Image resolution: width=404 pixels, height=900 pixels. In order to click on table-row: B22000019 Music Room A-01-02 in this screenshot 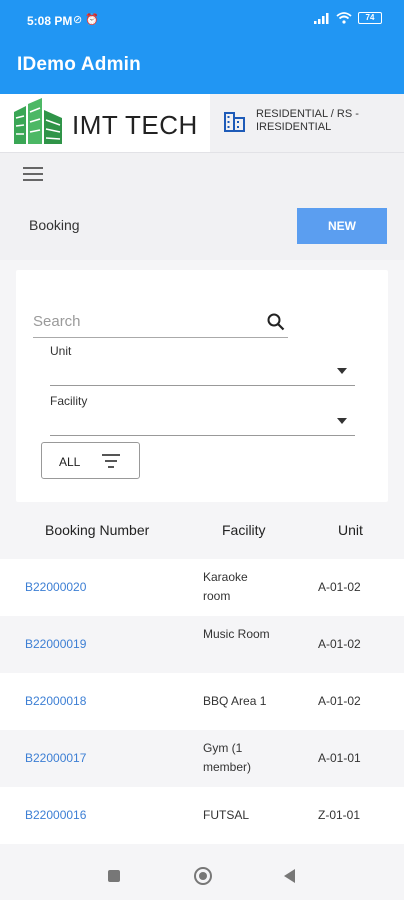, I will do `click(202, 644)`.